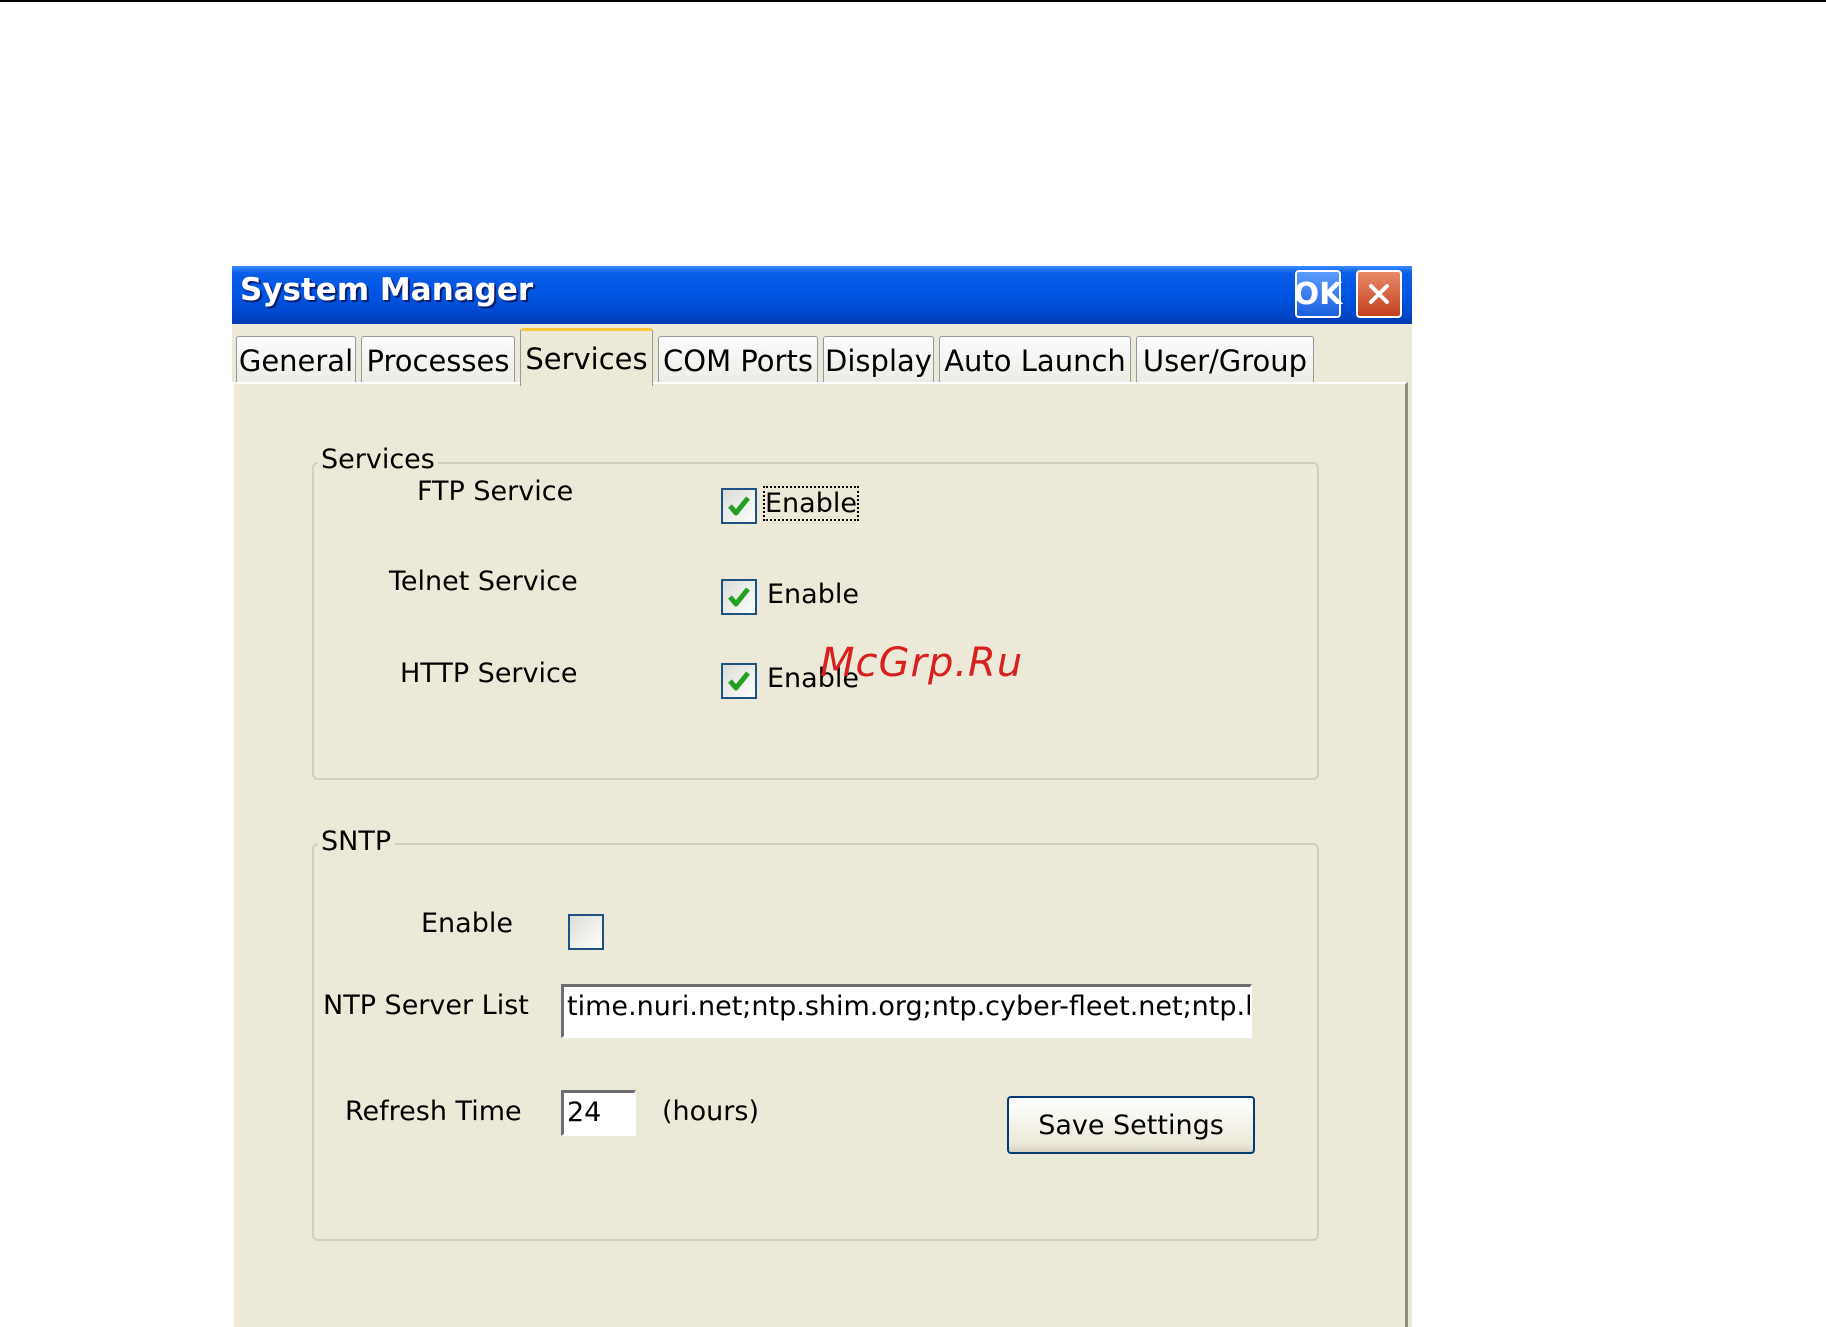  What do you see at coordinates (438, 360) in the screenshot?
I see `tab-processes: Processes` at bounding box center [438, 360].